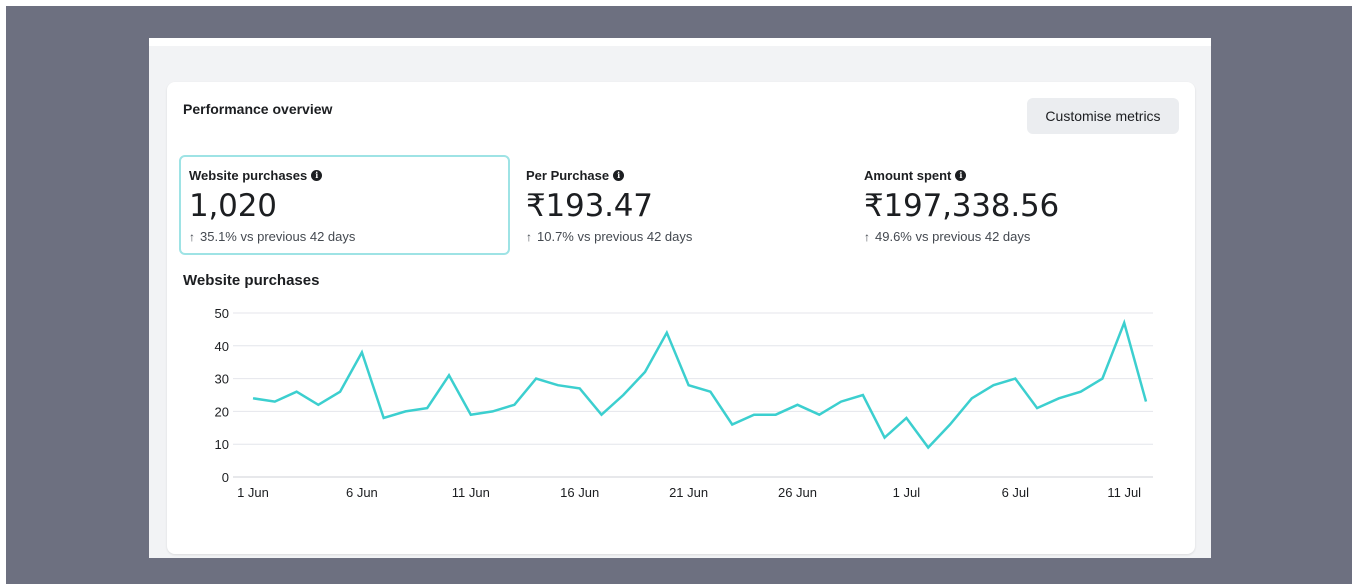 The image size is (1358, 584). I want to click on page-top-strip, so click(680, 42).